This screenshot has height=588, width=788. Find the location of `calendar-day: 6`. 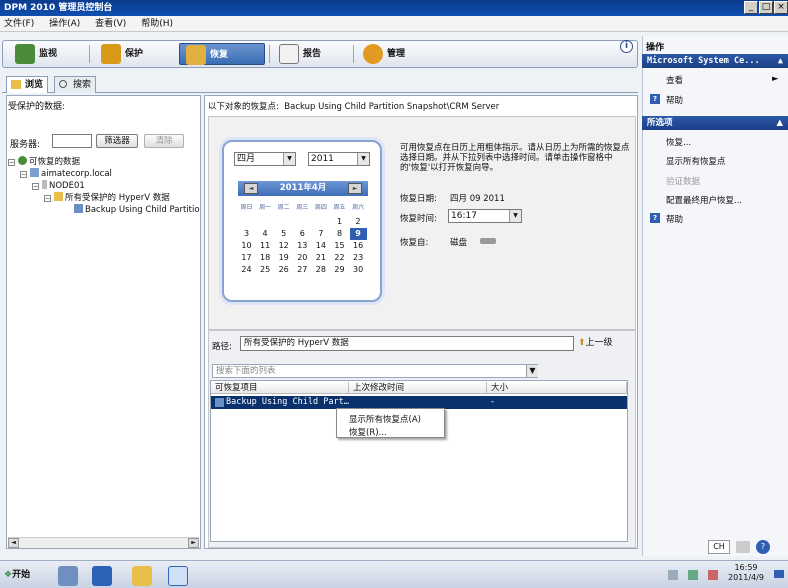

calendar-day: 6 is located at coordinates (302, 234).